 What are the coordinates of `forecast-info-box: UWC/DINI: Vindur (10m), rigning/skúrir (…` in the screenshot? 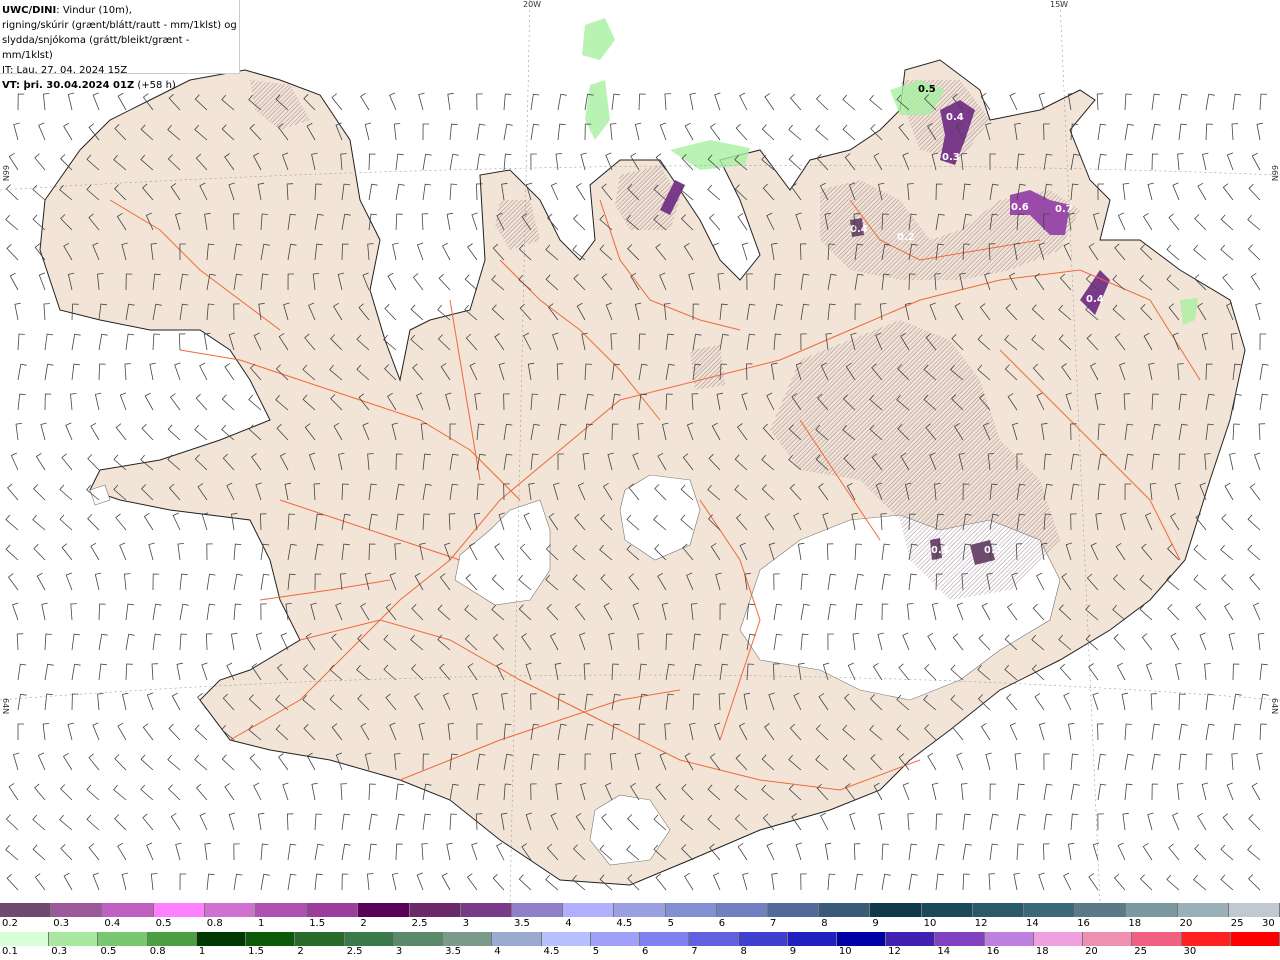 It's located at (120, 45).